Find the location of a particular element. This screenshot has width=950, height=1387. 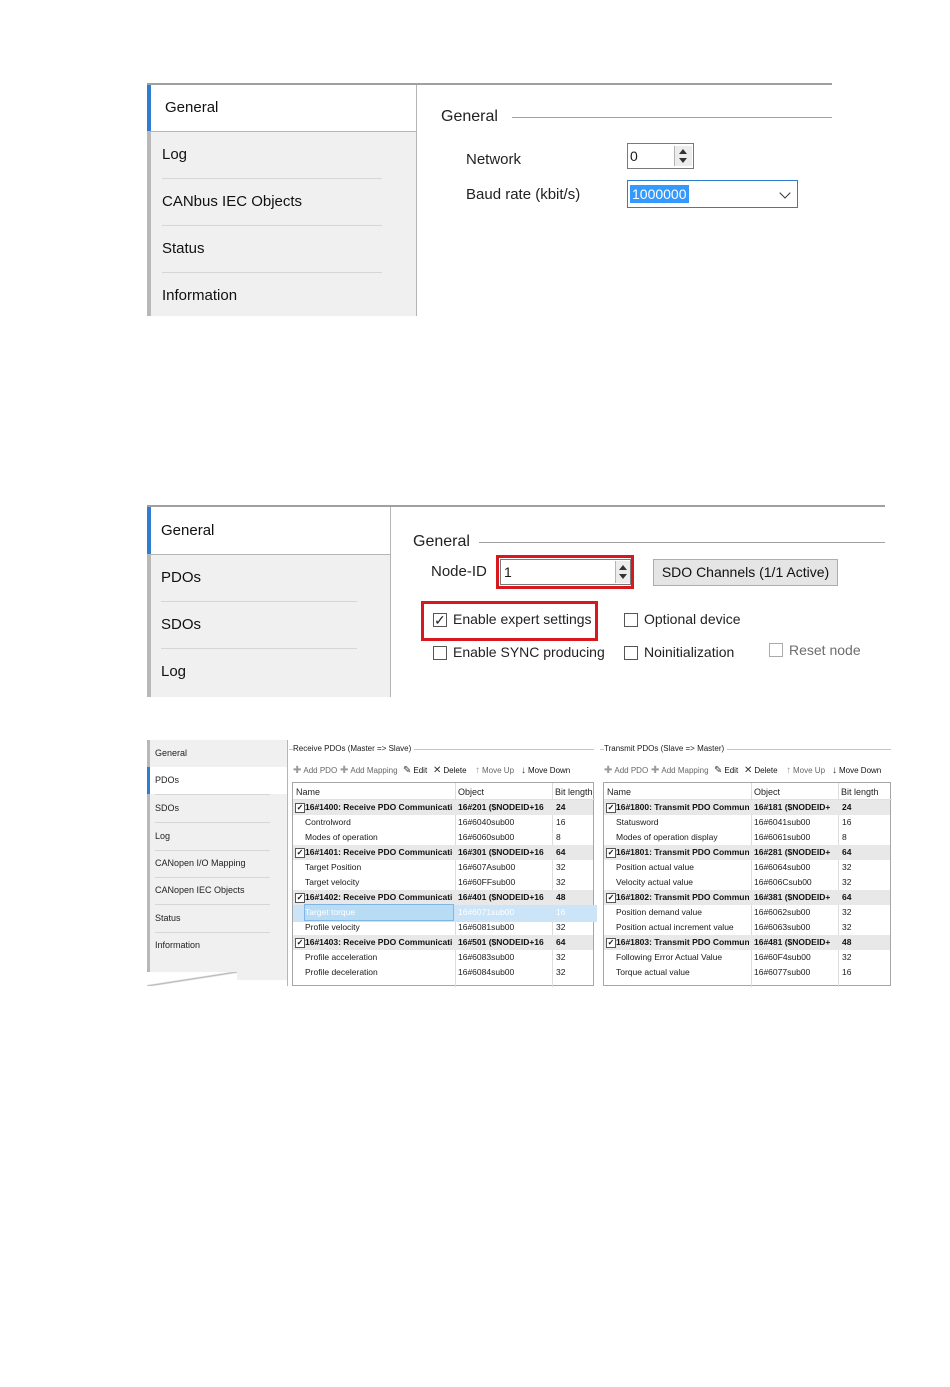

sdo-channels-button: SDO Channels (1/1 Active) is located at coordinates (745, 572).